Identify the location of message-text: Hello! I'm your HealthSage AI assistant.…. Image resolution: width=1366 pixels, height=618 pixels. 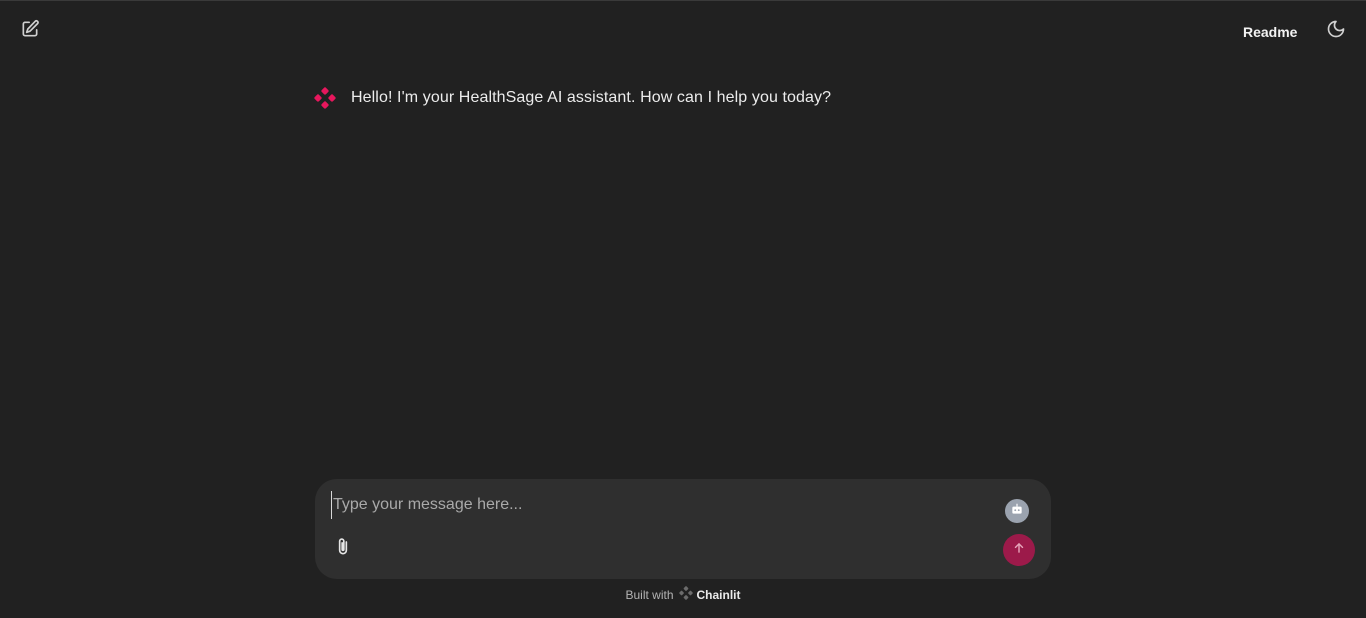
(591, 97).